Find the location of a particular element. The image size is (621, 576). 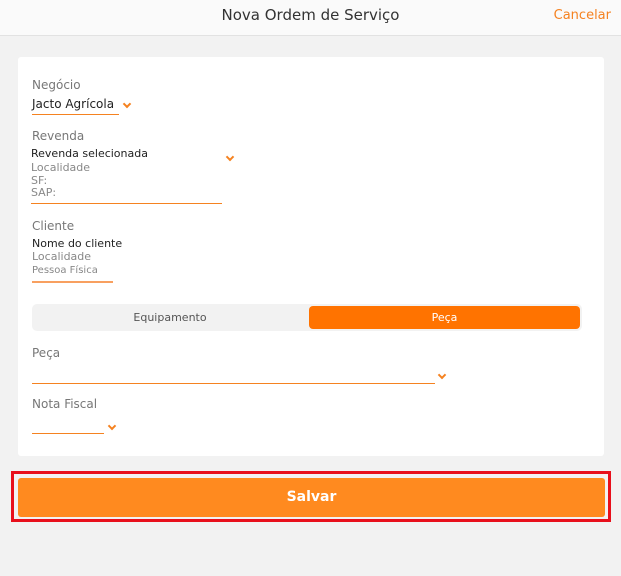

negocio-underline is located at coordinates (75, 114).